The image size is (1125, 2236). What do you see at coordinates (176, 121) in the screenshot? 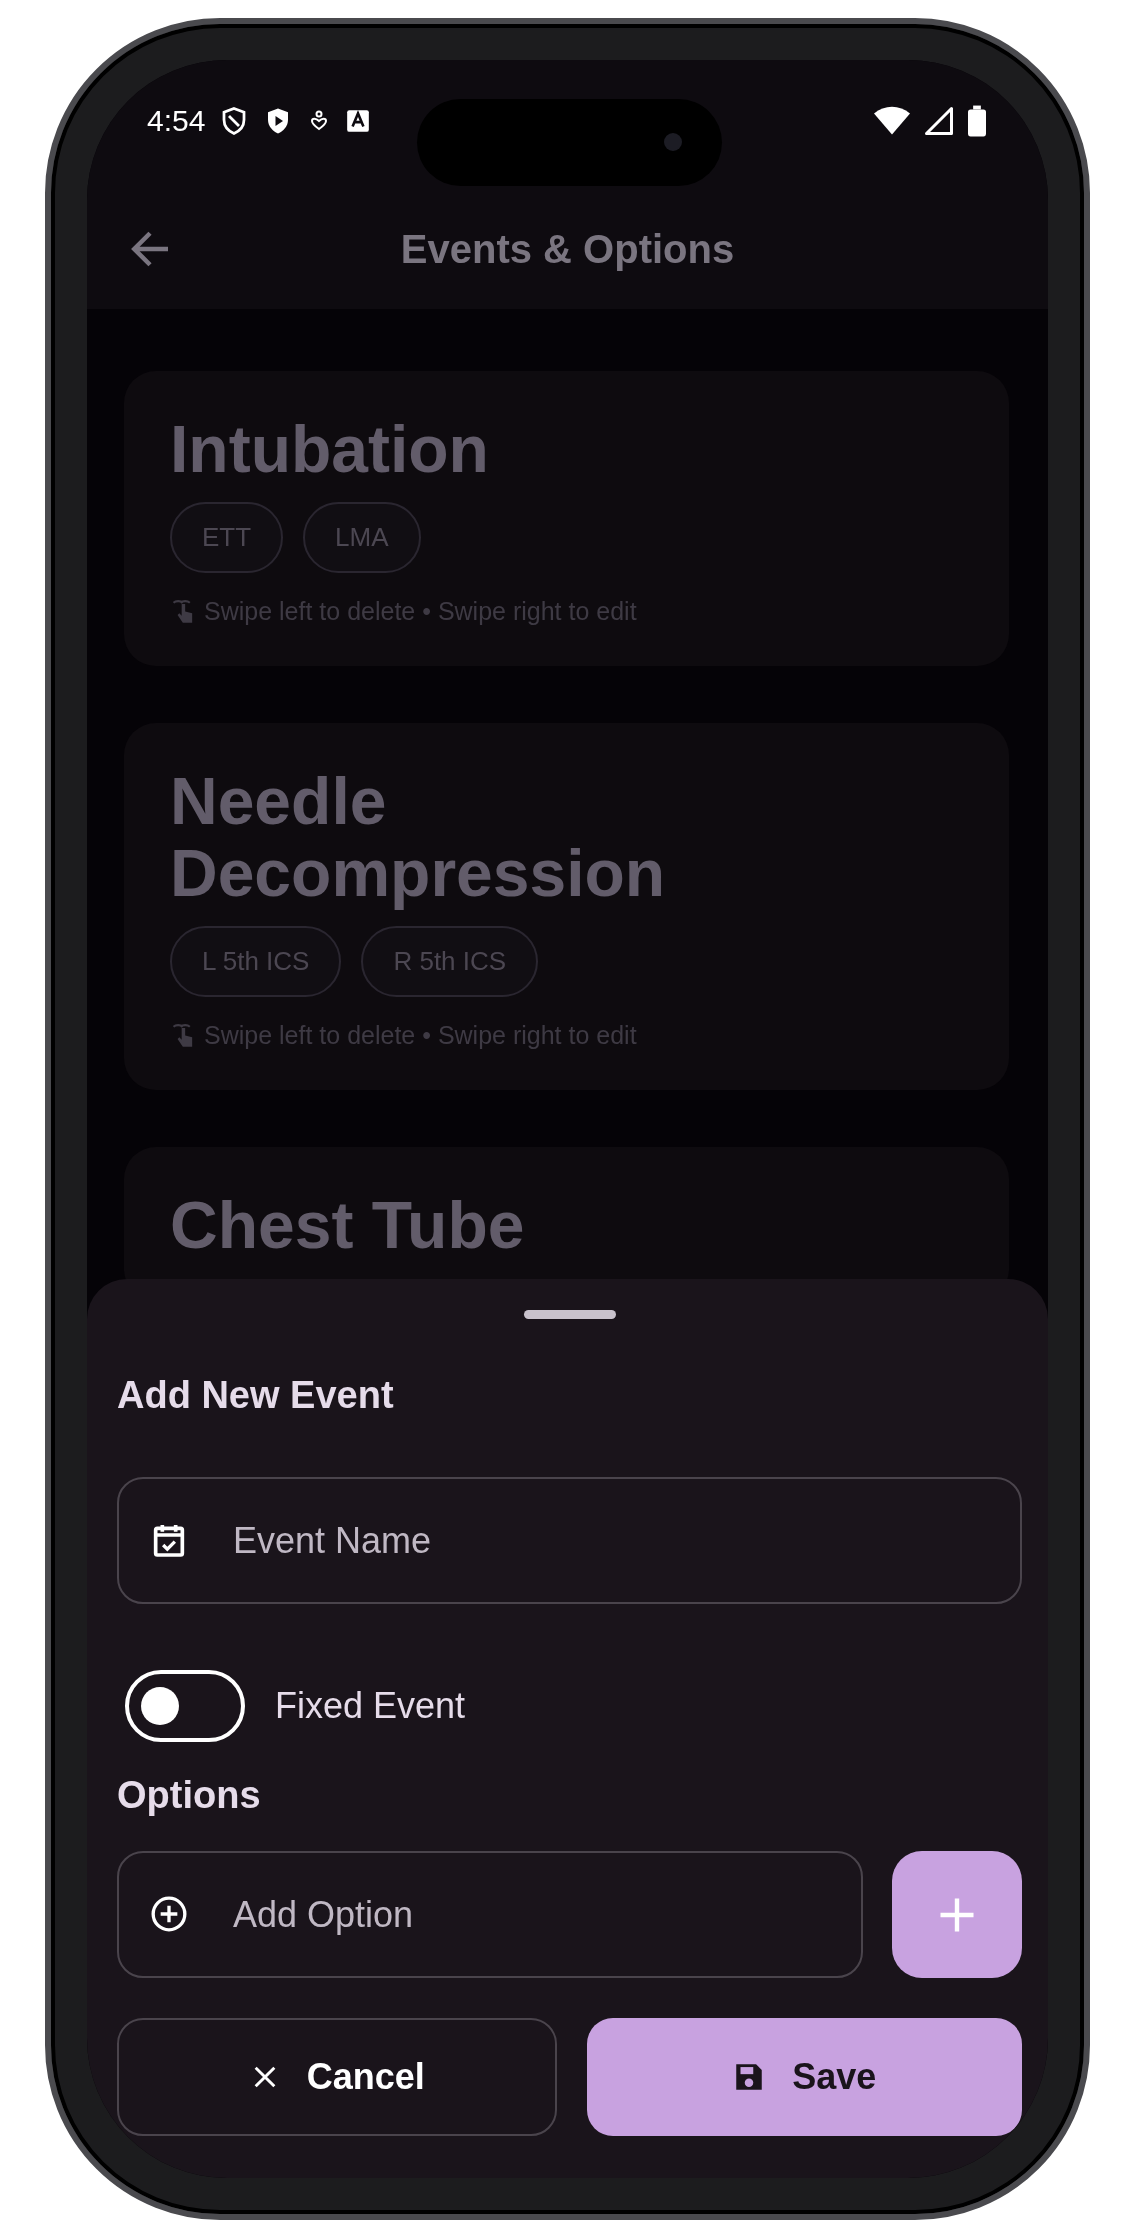
I see `status-time: 4:54` at bounding box center [176, 121].